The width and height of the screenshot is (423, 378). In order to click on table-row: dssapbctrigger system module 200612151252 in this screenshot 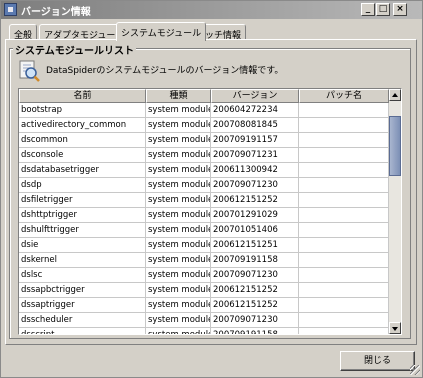, I will do `click(204, 290)`.